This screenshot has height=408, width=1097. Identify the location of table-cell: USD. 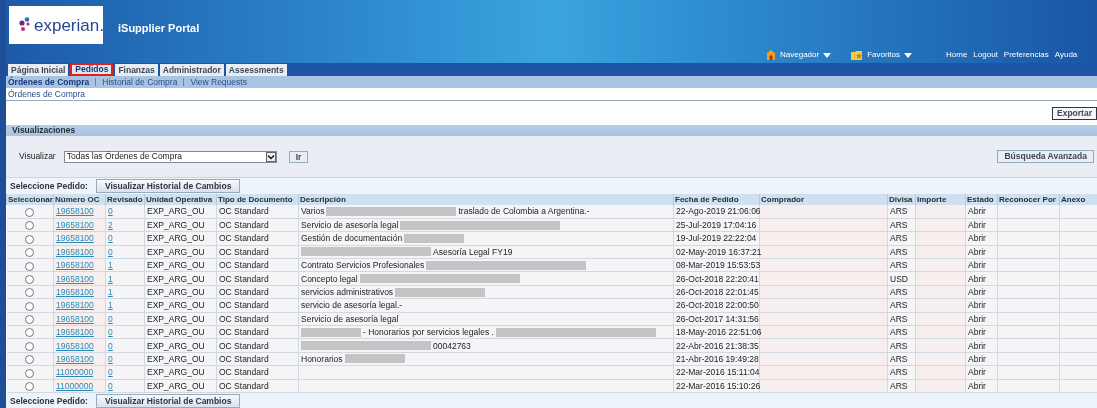
(899, 278).